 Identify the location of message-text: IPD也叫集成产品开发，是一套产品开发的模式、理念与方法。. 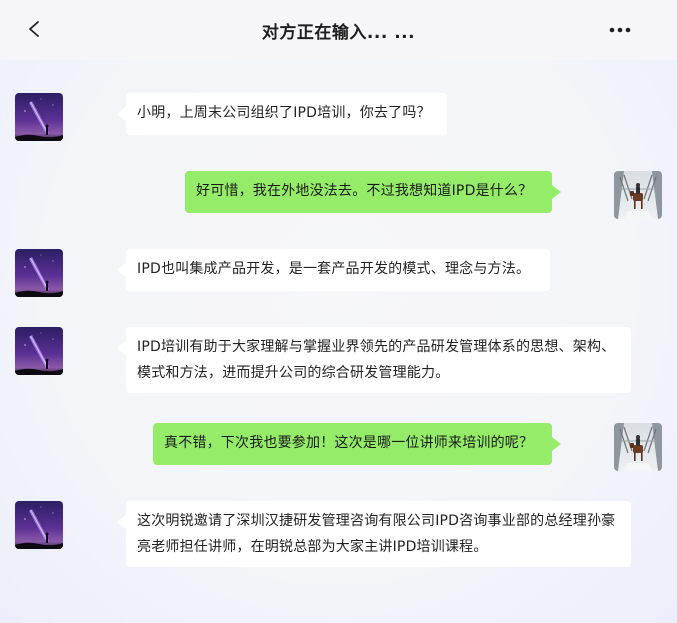
(334, 269).